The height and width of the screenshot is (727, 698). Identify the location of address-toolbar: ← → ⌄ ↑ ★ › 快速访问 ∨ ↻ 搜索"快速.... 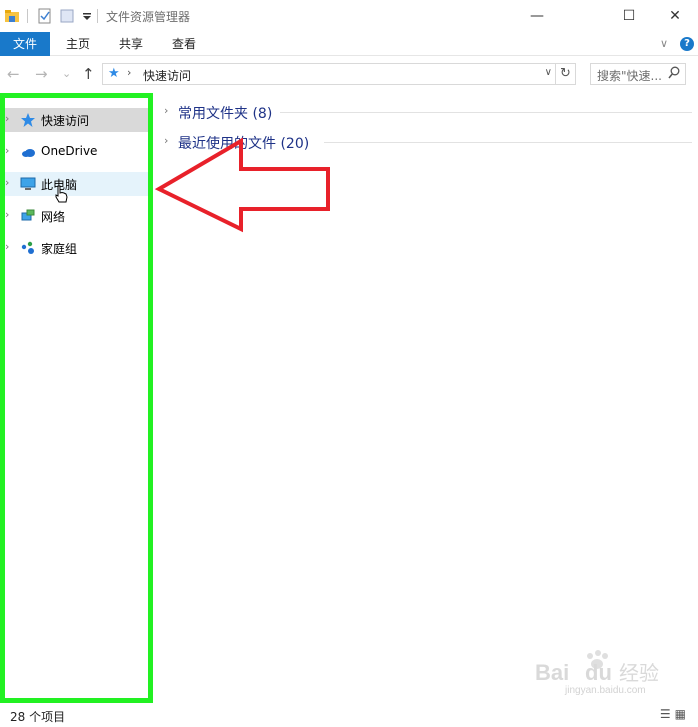
(349, 74).